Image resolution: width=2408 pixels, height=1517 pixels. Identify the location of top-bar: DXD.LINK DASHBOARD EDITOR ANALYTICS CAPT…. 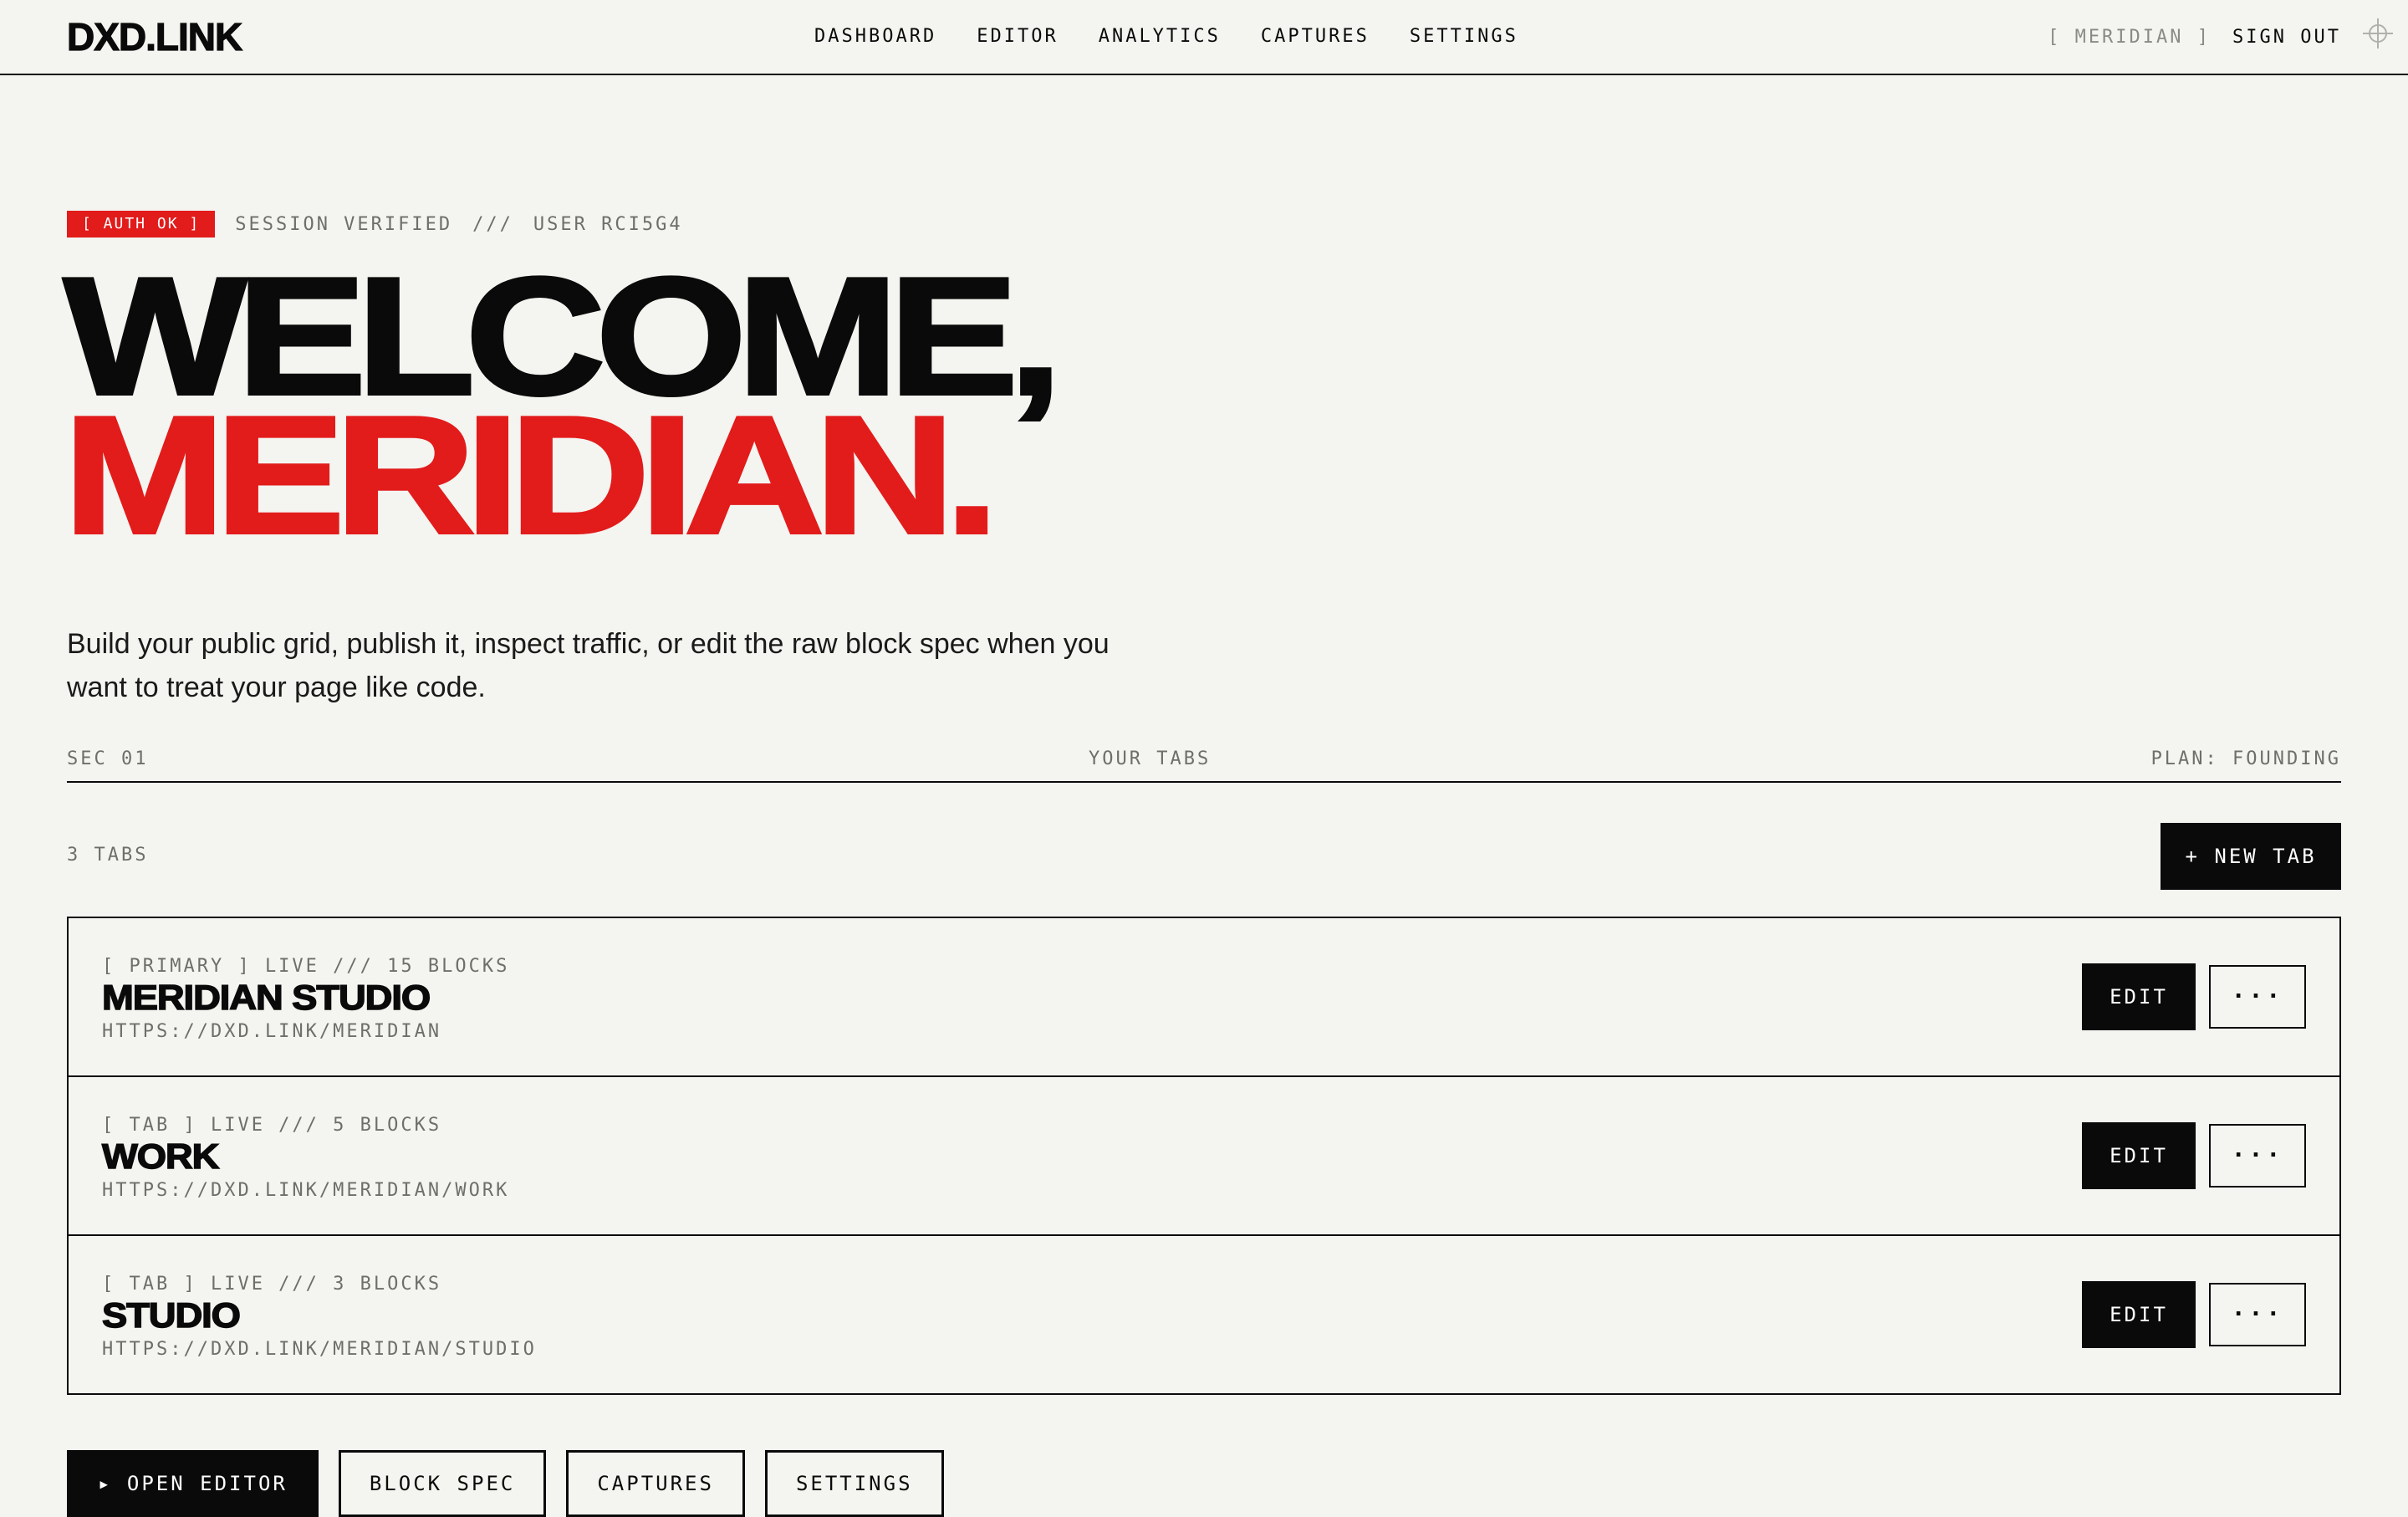
(1204, 37).